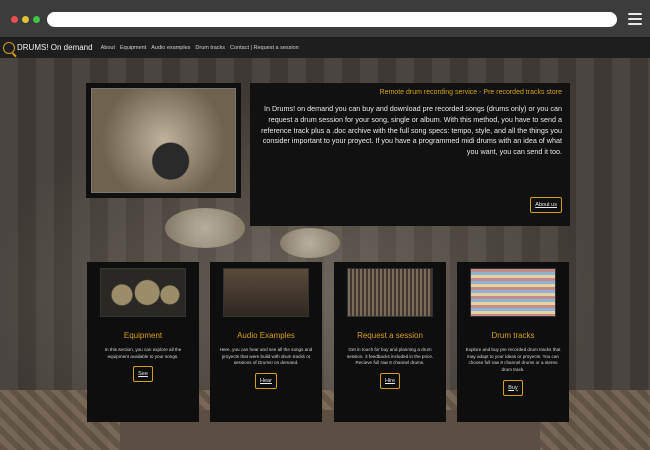 This screenshot has height=450, width=650. I want to click on daw-tracks-thumbnail, so click(513, 292).